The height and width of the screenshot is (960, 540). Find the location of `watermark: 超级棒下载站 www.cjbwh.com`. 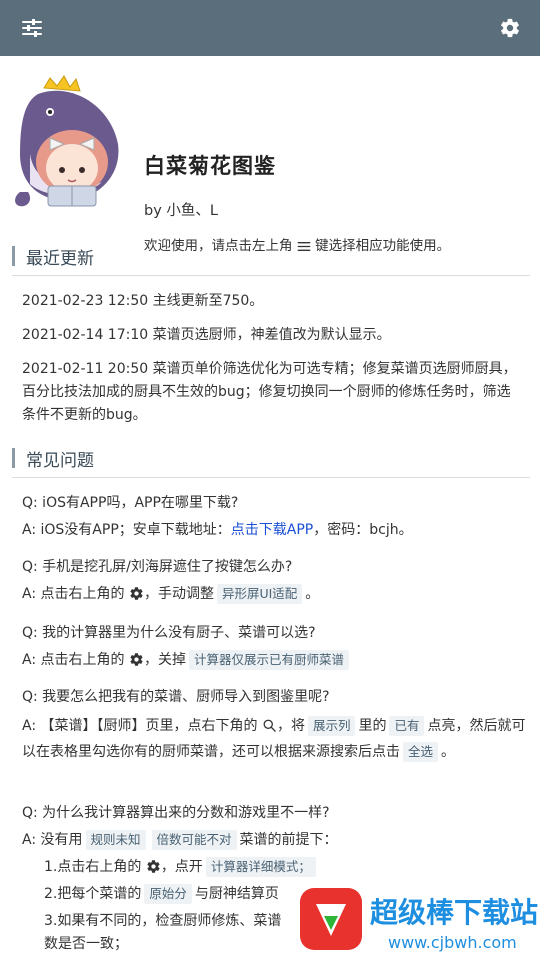

watermark: 超级棒下载站 www.cjbwh.com is located at coordinates (418, 921).